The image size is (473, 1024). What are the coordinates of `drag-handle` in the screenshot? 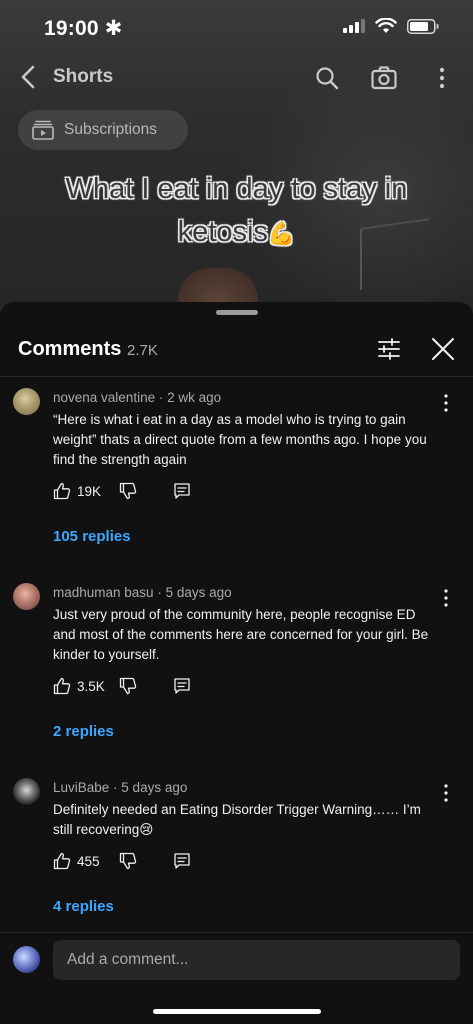 It's located at (237, 312).